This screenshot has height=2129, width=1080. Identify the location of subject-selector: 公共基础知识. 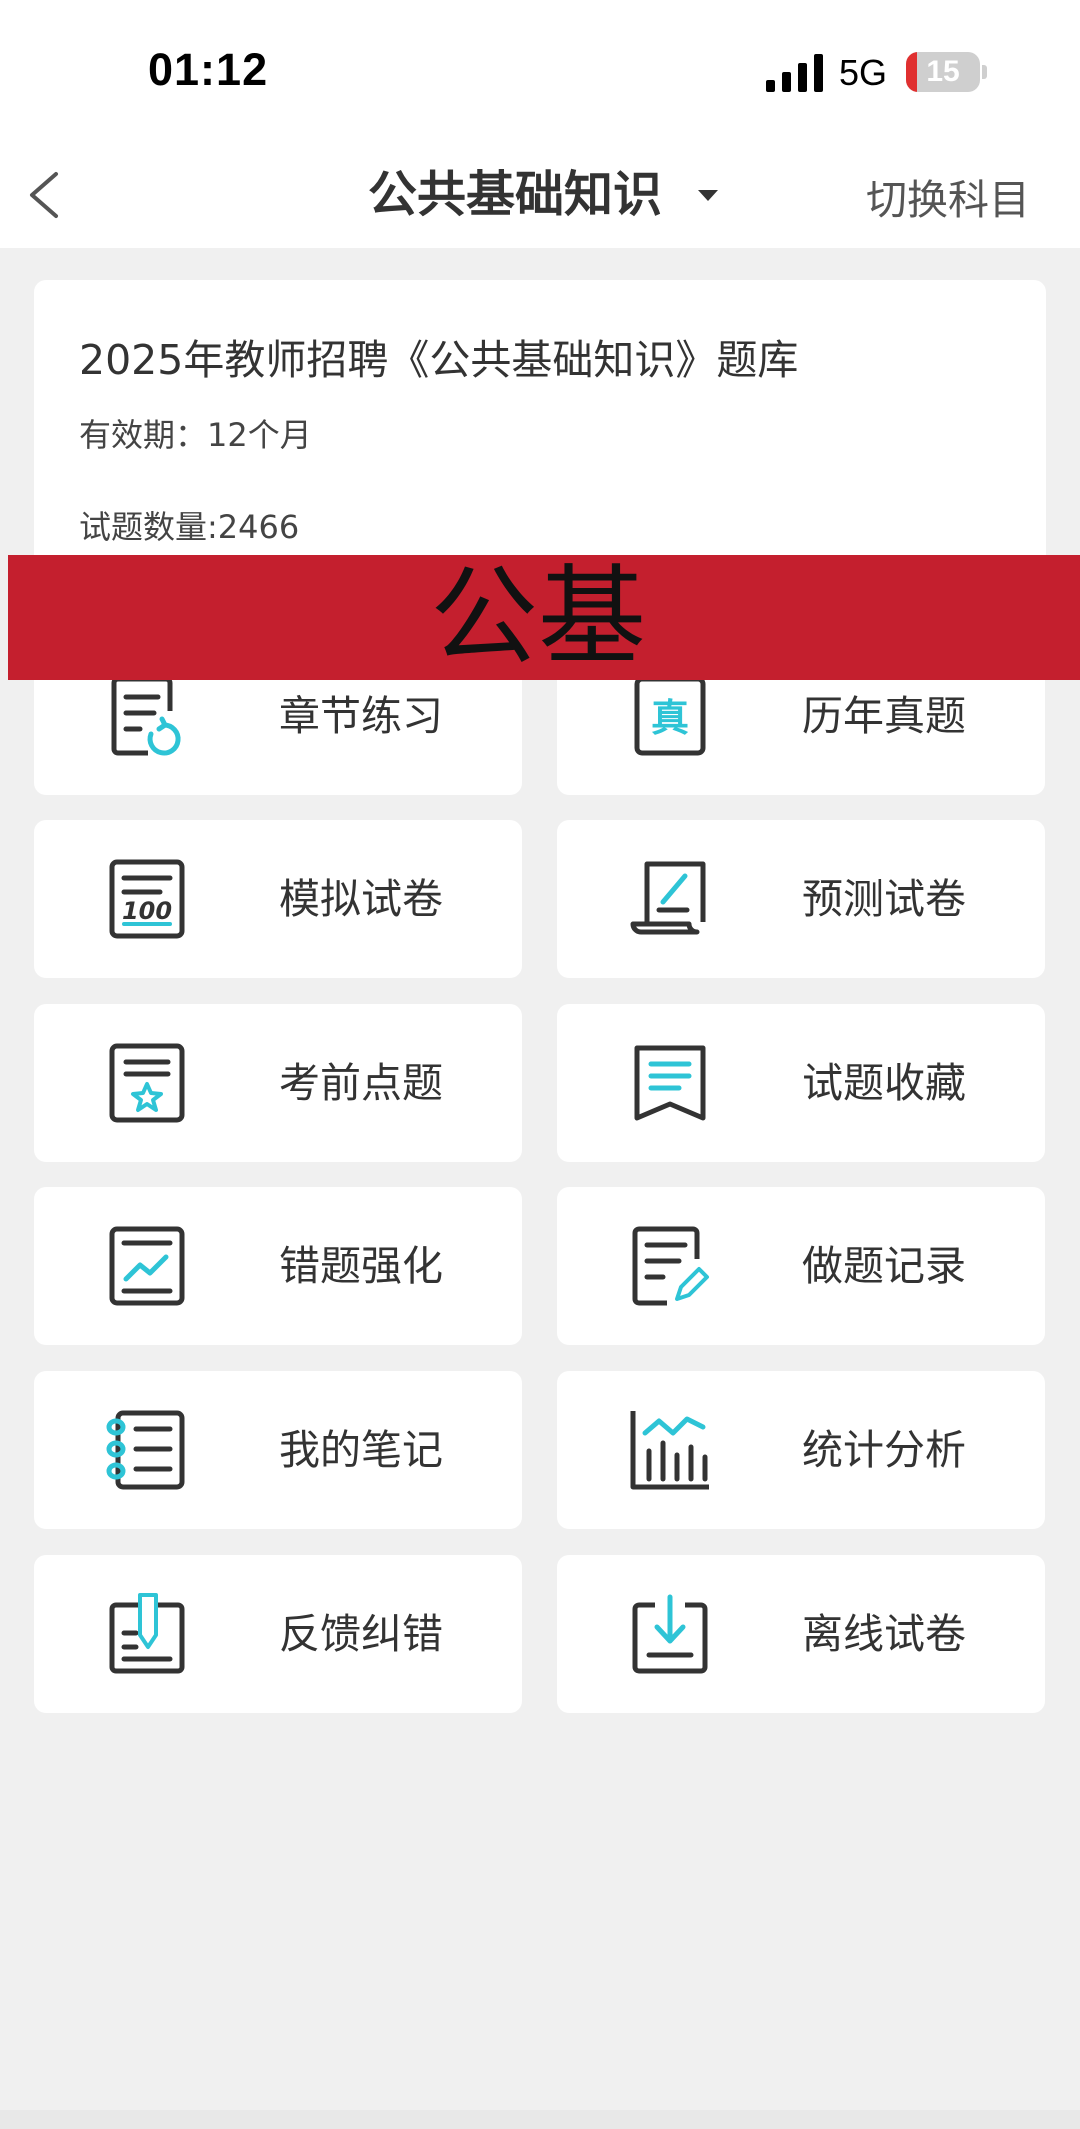
(543, 191).